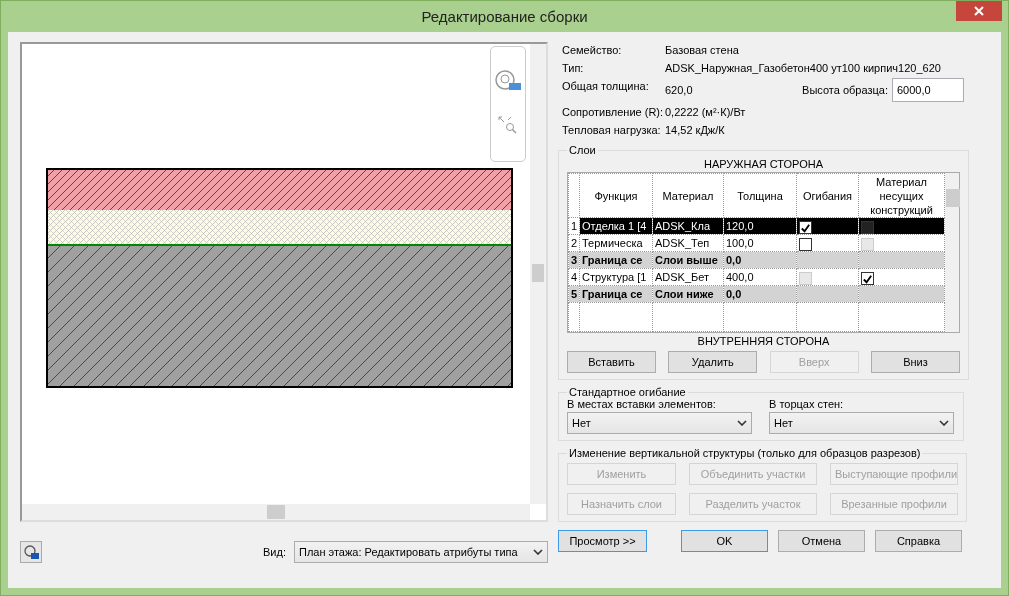 This screenshot has width=1009, height=596. What do you see at coordinates (574, 277) in the screenshot?
I see `row-number: 4` at bounding box center [574, 277].